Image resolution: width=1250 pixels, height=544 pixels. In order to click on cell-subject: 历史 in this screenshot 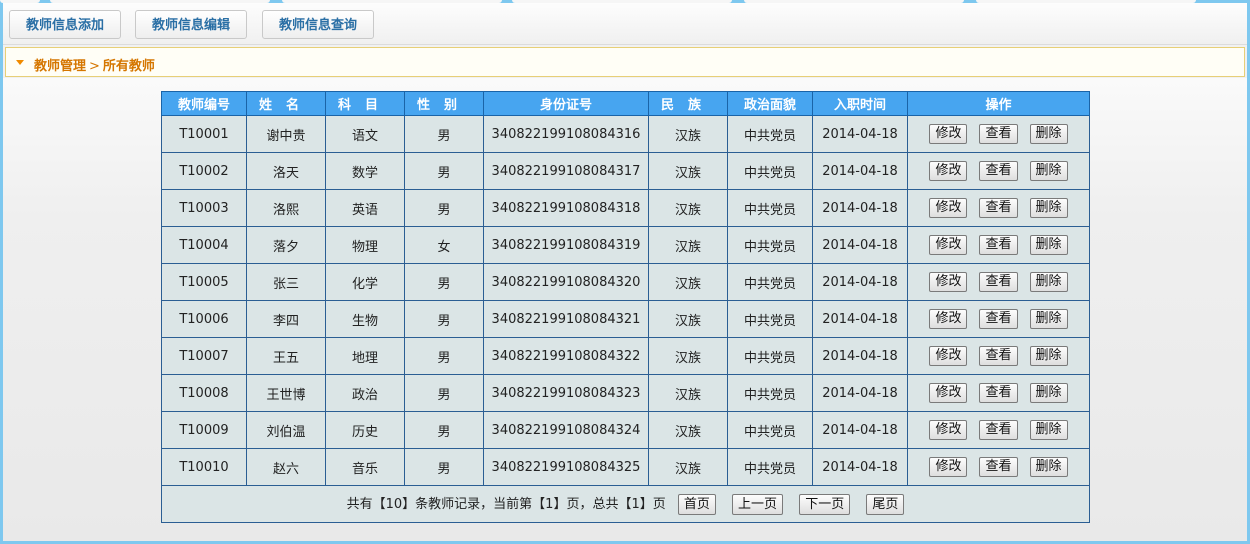, I will do `click(365, 430)`.